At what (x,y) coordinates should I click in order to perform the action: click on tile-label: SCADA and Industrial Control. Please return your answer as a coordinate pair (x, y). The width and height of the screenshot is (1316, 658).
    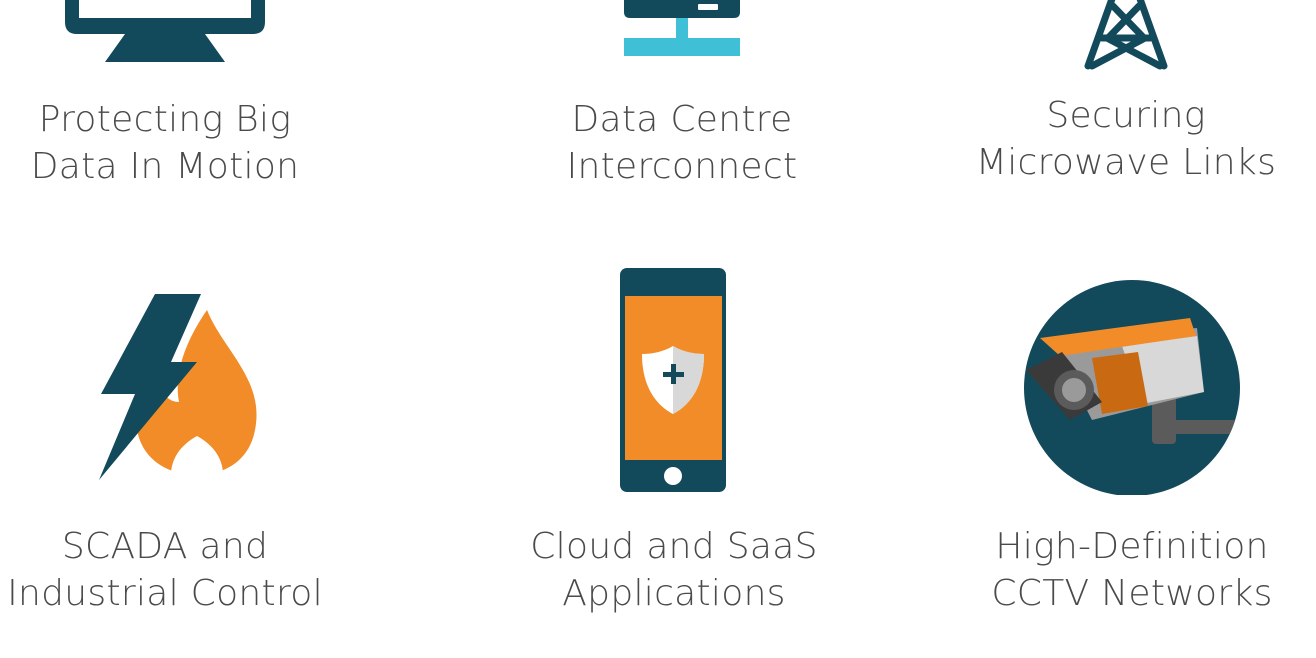
    Looking at the image, I should click on (177, 570).